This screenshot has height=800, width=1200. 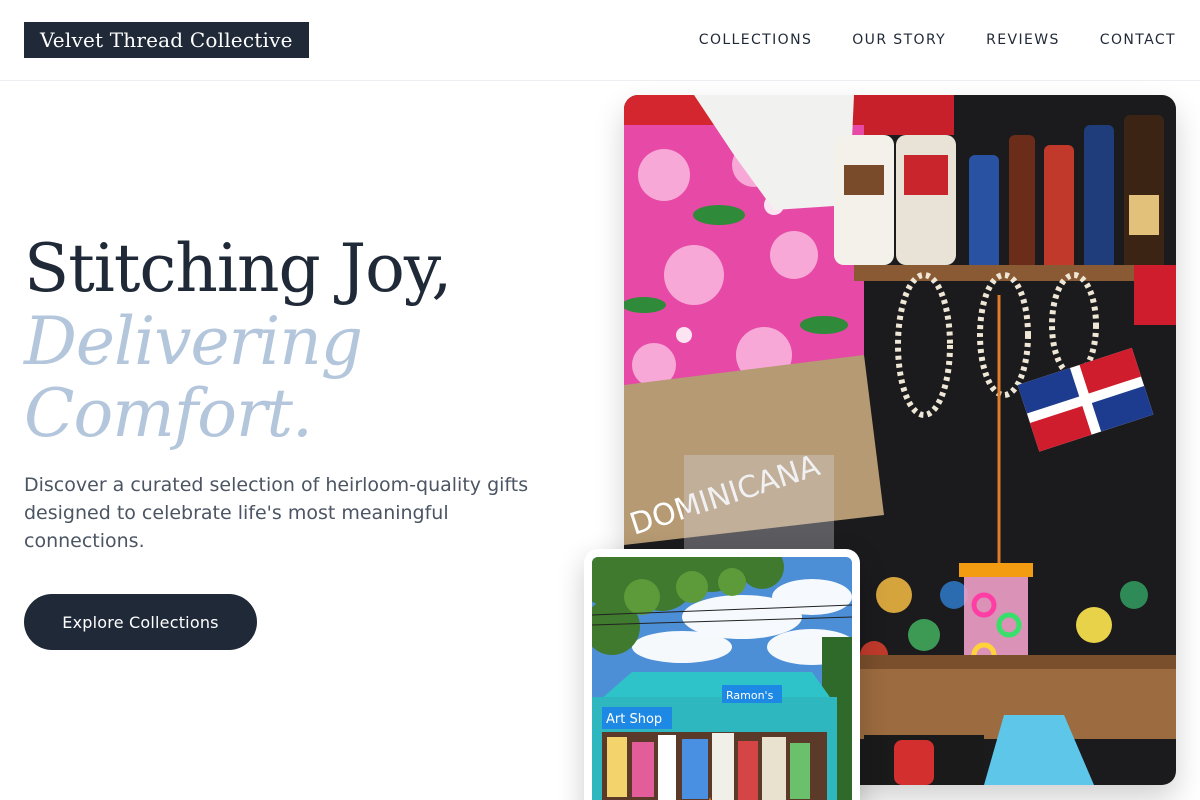 I want to click on hero-inset-image: Art Shop Ramon's, so click(x=722, y=678).